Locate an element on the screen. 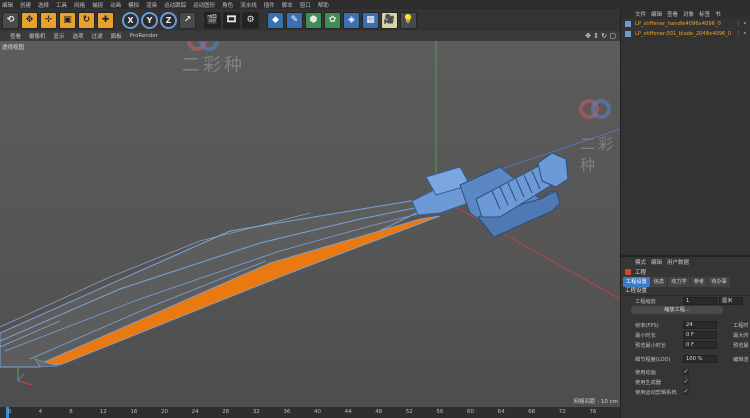  viewport-nav-icons: ✥ ⇕ ↻ ▢ is located at coordinates (600, 36).